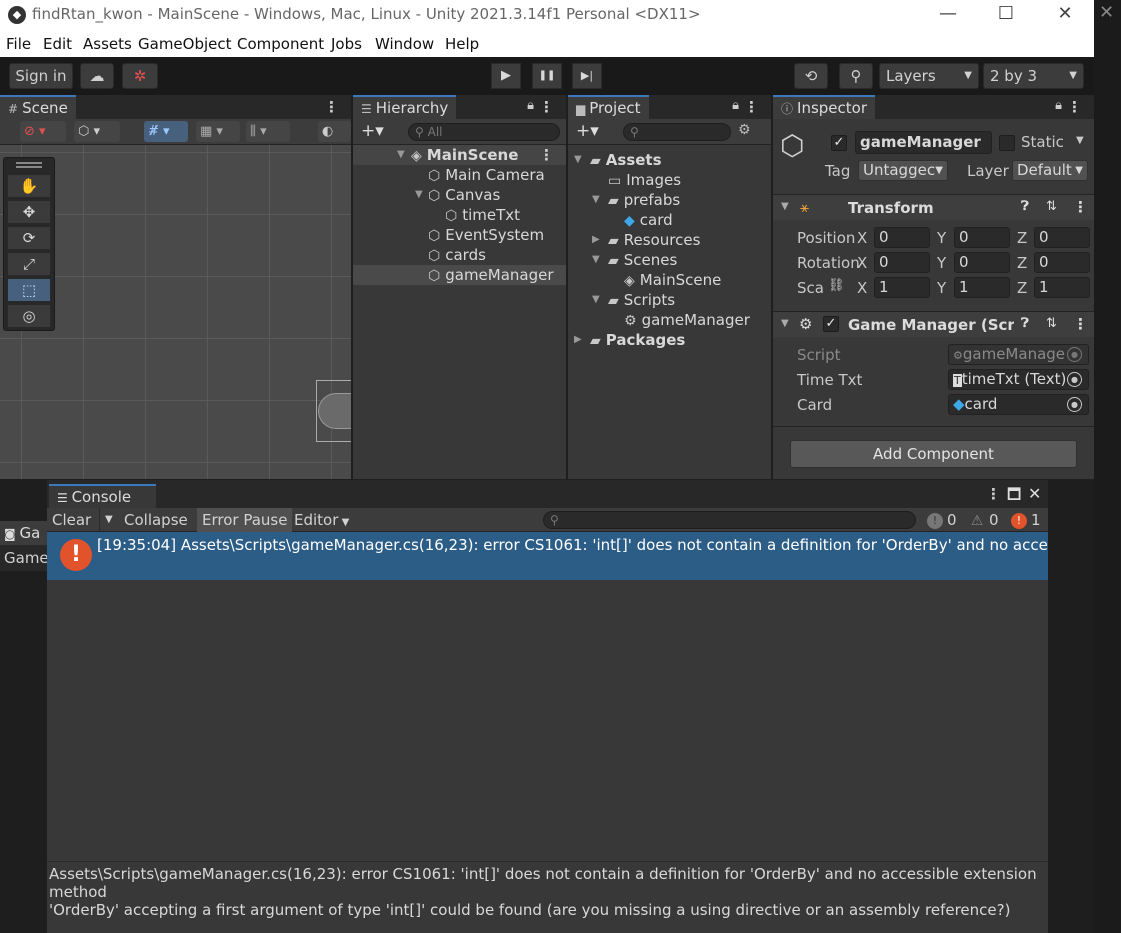 The image size is (1121, 933). Describe the element at coordinates (29, 238) in the screenshot. I see `rotate-tool-icon: ⟳` at that location.